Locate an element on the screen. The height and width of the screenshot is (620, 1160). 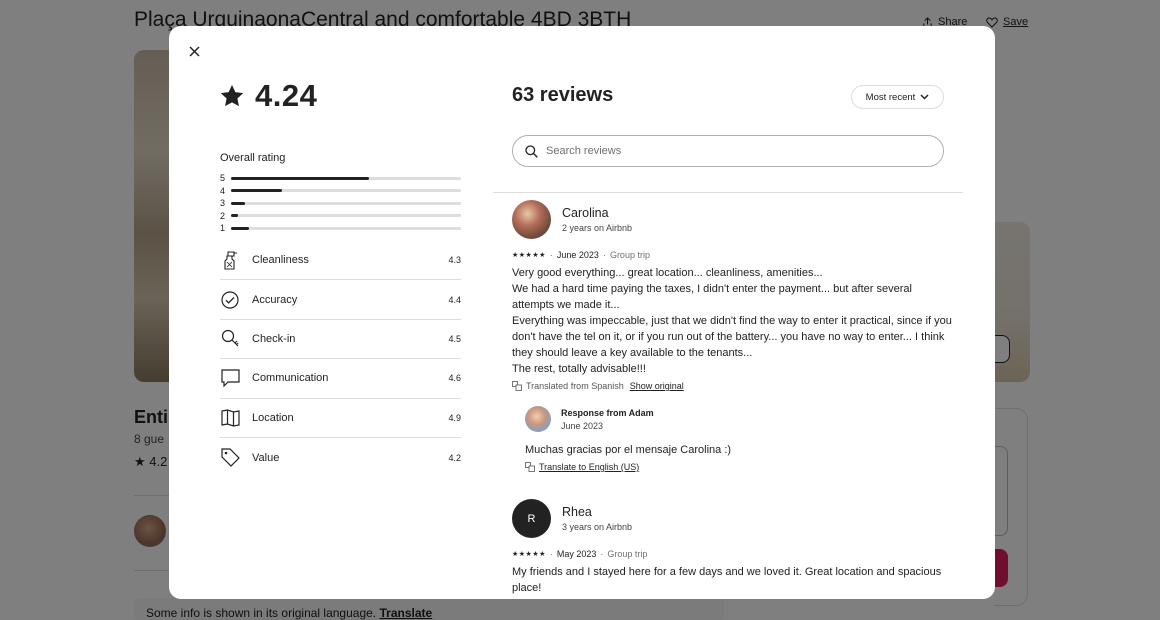
tag-icon is located at coordinates (230, 458).